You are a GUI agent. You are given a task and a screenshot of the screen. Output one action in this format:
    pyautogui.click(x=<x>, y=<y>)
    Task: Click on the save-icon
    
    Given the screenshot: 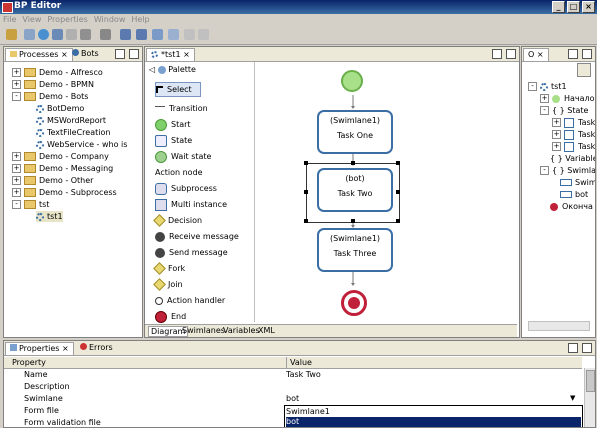 What is the action you would take?
    pyautogui.click(x=189, y=34)
    